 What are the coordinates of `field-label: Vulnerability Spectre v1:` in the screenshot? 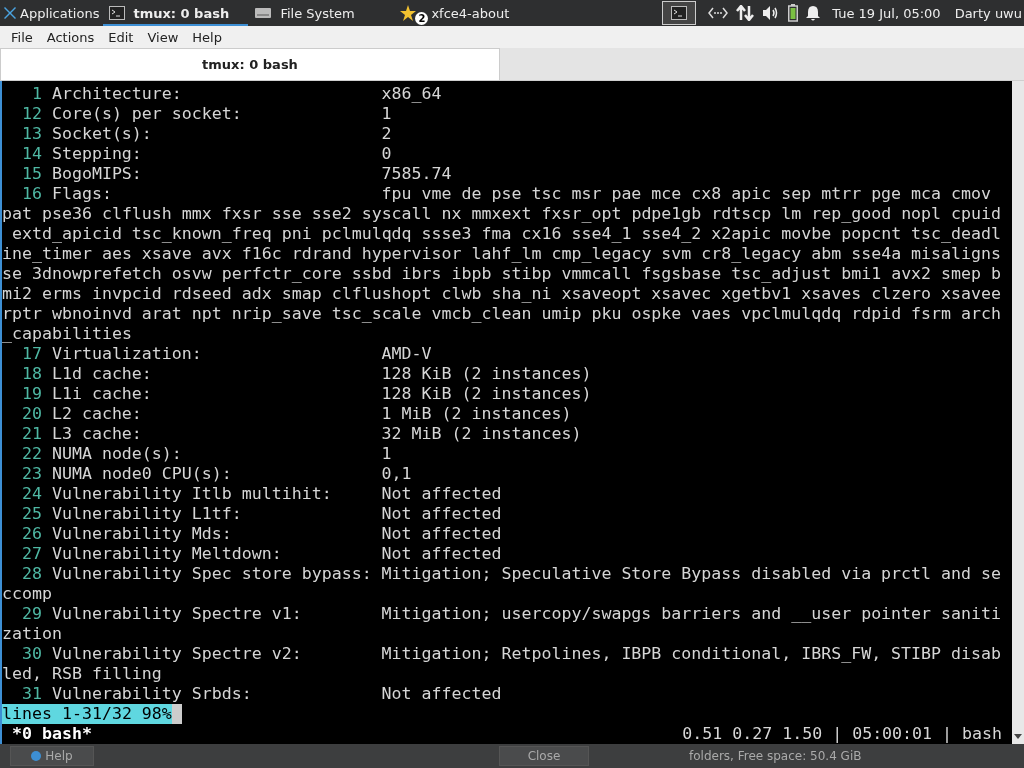 It's located at (177, 614).